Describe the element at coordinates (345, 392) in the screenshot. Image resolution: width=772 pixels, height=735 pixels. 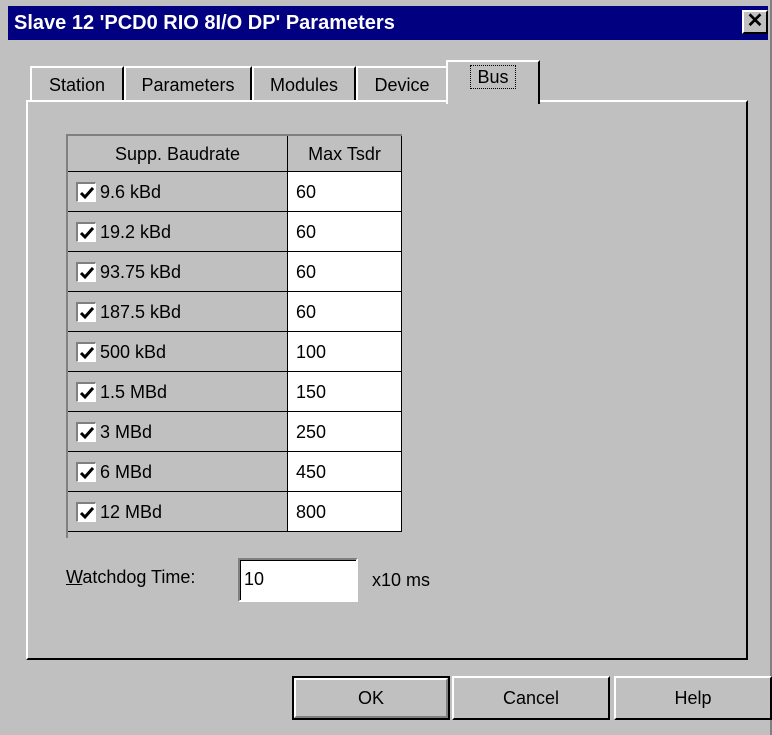
I see `max-tsdr-cell: 150` at that location.